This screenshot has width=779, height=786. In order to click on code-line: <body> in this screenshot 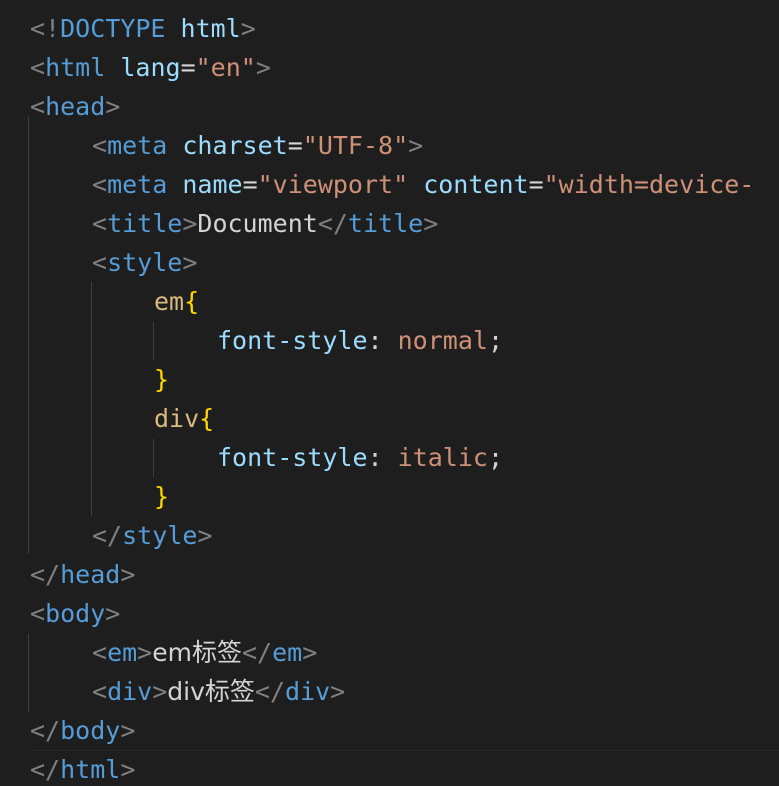, I will do `click(75, 613)`.